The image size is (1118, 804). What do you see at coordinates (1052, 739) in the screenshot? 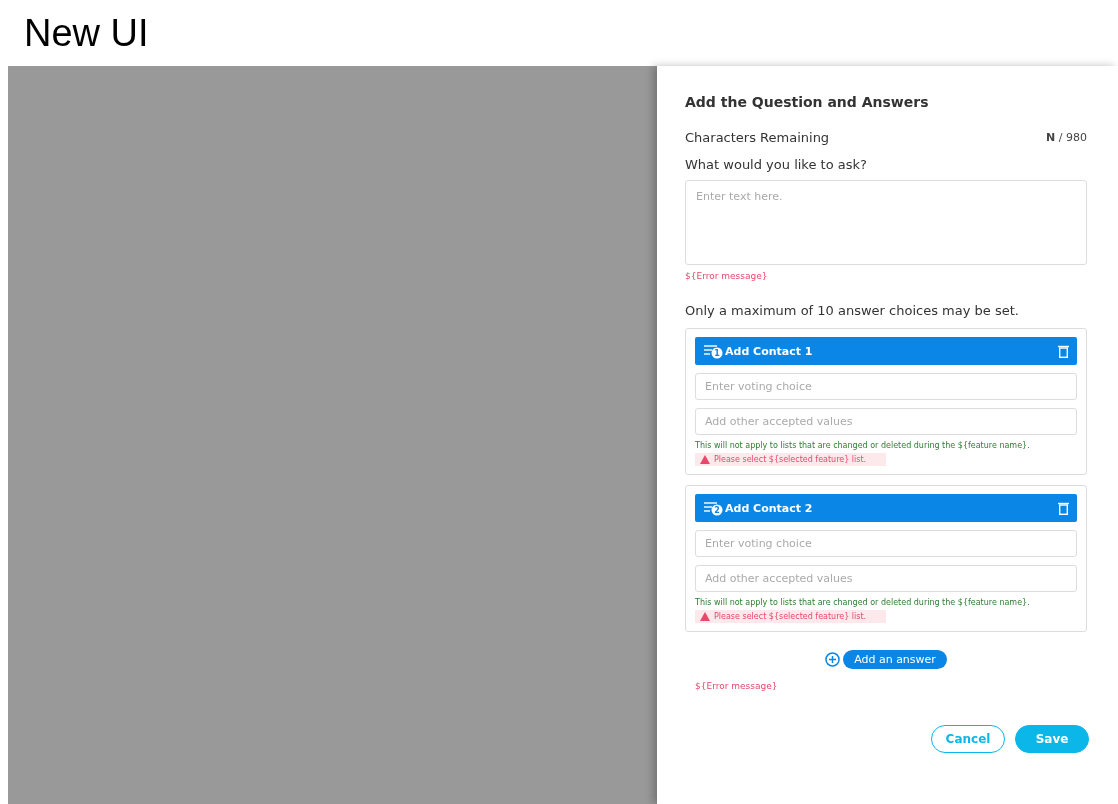
I see `save-button: Save` at bounding box center [1052, 739].